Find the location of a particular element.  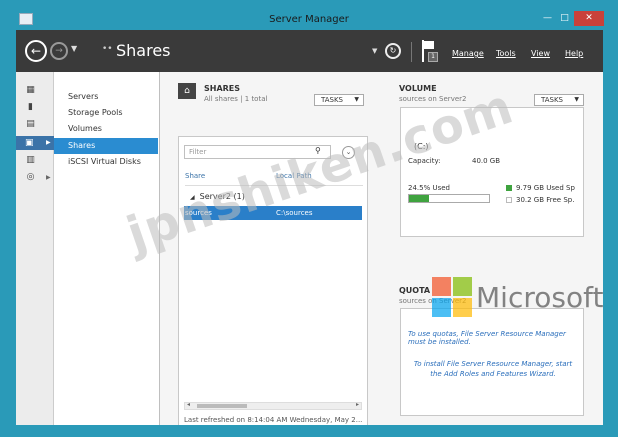

title-bar: Server Manager — □ ✕ is located at coordinates (309, 15).